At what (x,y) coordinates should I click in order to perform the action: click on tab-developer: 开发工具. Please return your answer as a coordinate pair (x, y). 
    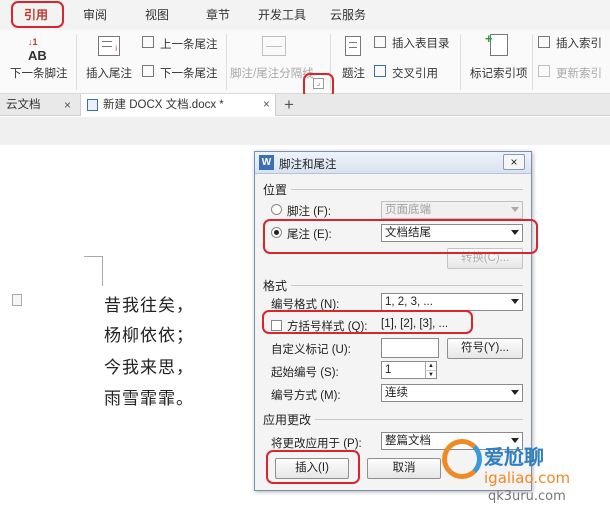
    Looking at the image, I should click on (282, 14).